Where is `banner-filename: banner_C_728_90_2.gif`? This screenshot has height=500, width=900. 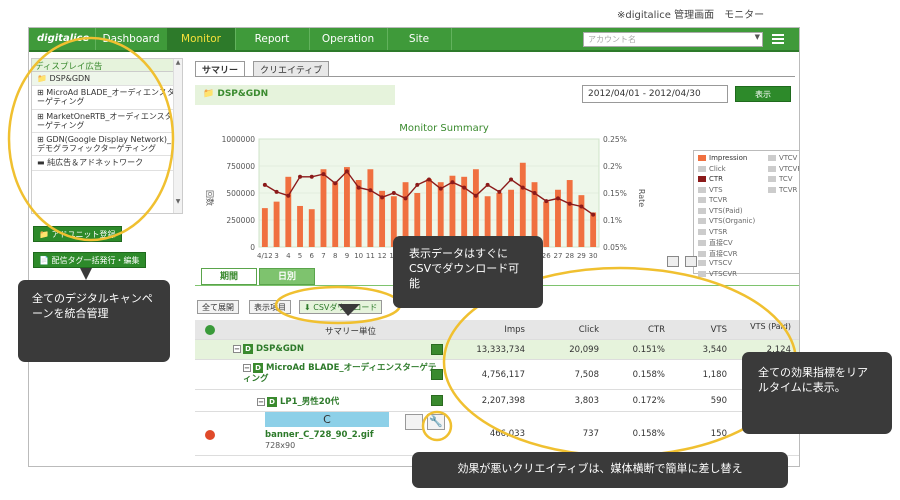
banner-filename: banner_C_728_90_2.gif is located at coordinates (319, 435).